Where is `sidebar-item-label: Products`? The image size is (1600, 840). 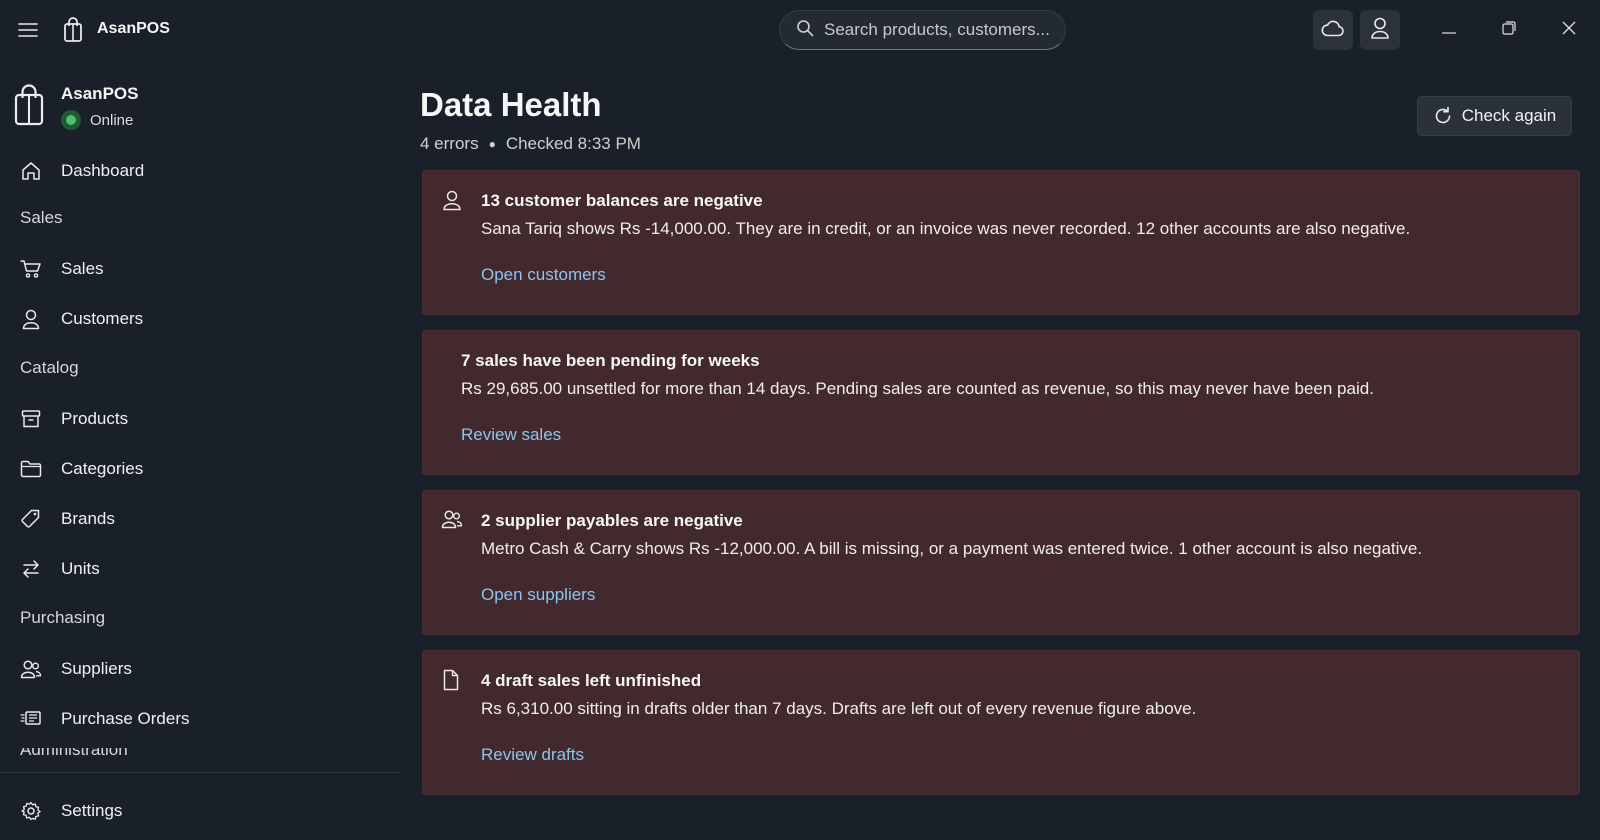 sidebar-item-label: Products is located at coordinates (95, 418).